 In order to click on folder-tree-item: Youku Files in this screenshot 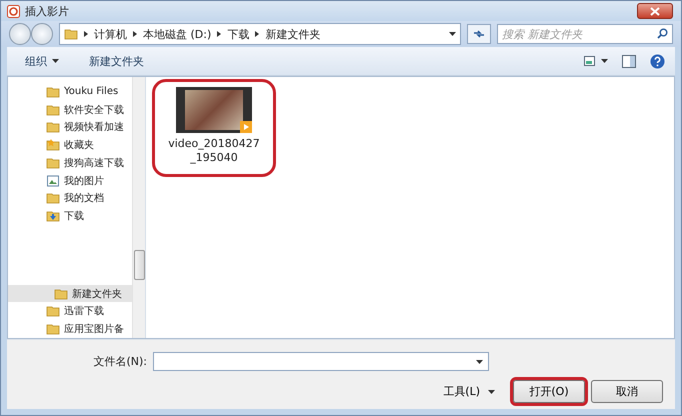, I will do `click(70, 92)`.